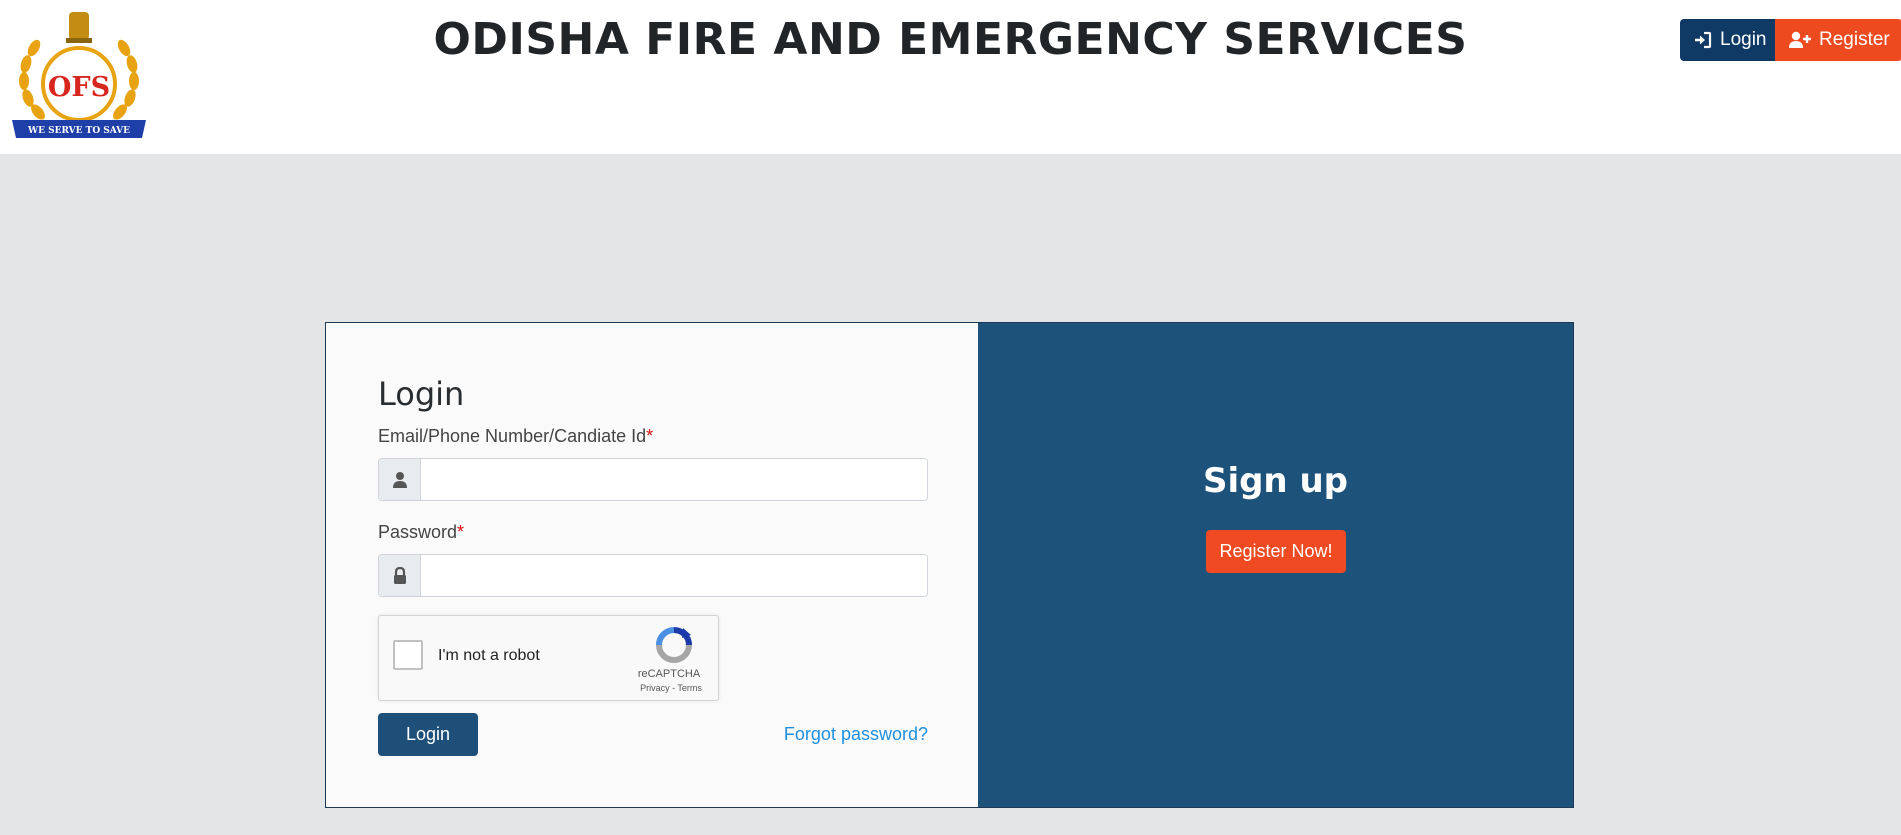 This screenshot has width=1901, height=835. What do you see at coordinates (1743, 39) in the screenshot?
I see `header-login-label: Login` at bounding box center [1743, 39].